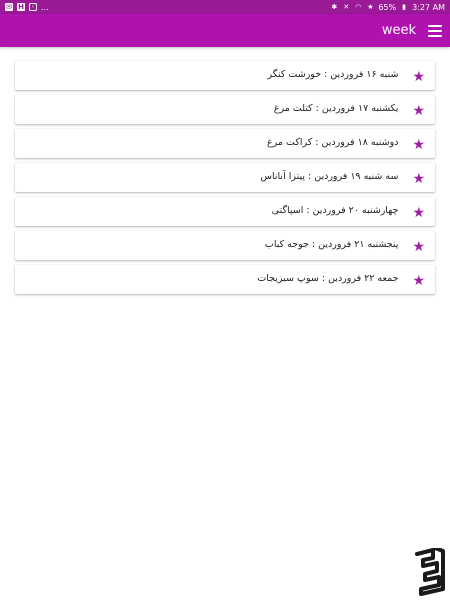 The image size is (450, 600). Describe the element at coordinates (346, 7) in the screenshot. I see `mute-icon: ✕` at that location.